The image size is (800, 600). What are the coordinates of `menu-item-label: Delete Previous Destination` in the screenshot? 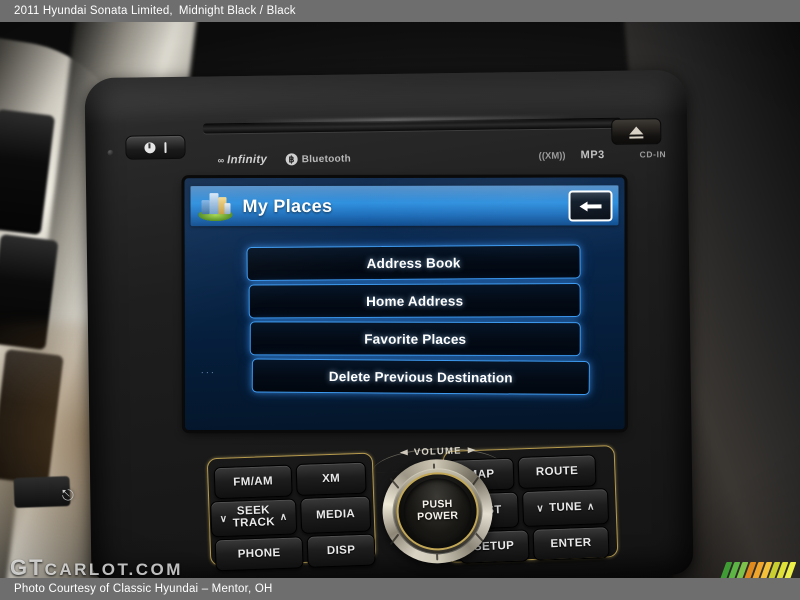 It's located at (420, 376).